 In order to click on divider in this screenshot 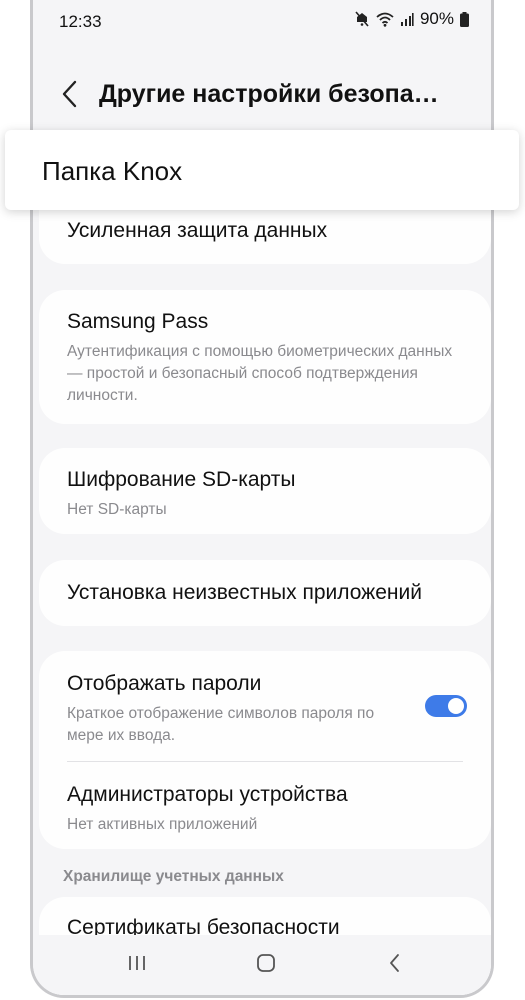, I will do `click(265, 761)`.